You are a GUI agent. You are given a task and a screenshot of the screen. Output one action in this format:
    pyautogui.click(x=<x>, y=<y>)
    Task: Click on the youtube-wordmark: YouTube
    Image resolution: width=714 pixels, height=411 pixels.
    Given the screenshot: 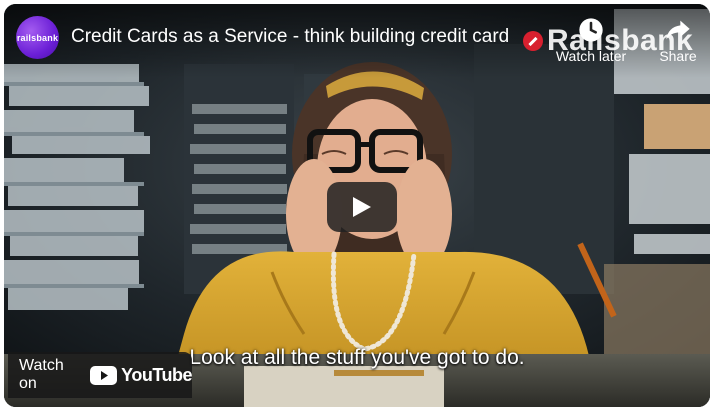 What is the action you would take?
    pyautogui.click(x=156, y=374)
    